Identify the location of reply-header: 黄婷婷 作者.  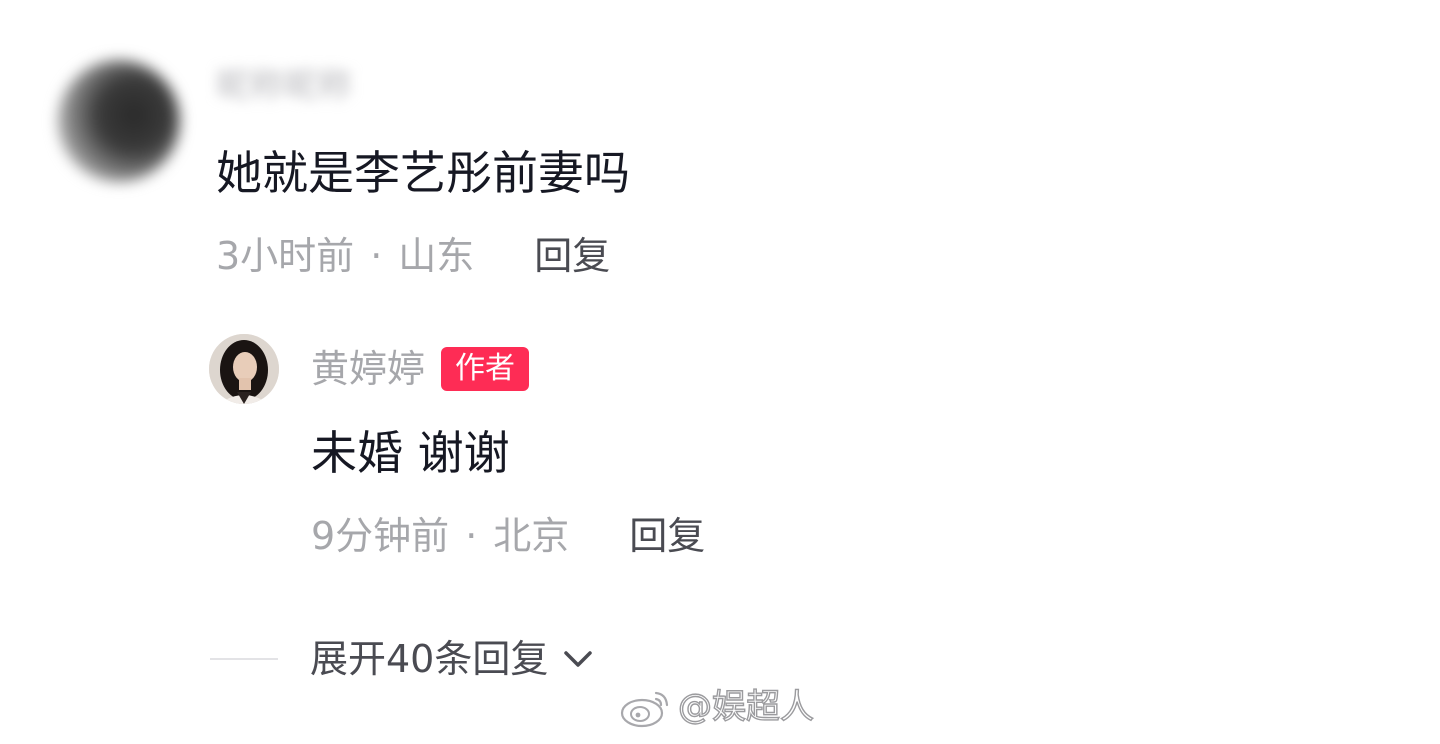
(420, 369).